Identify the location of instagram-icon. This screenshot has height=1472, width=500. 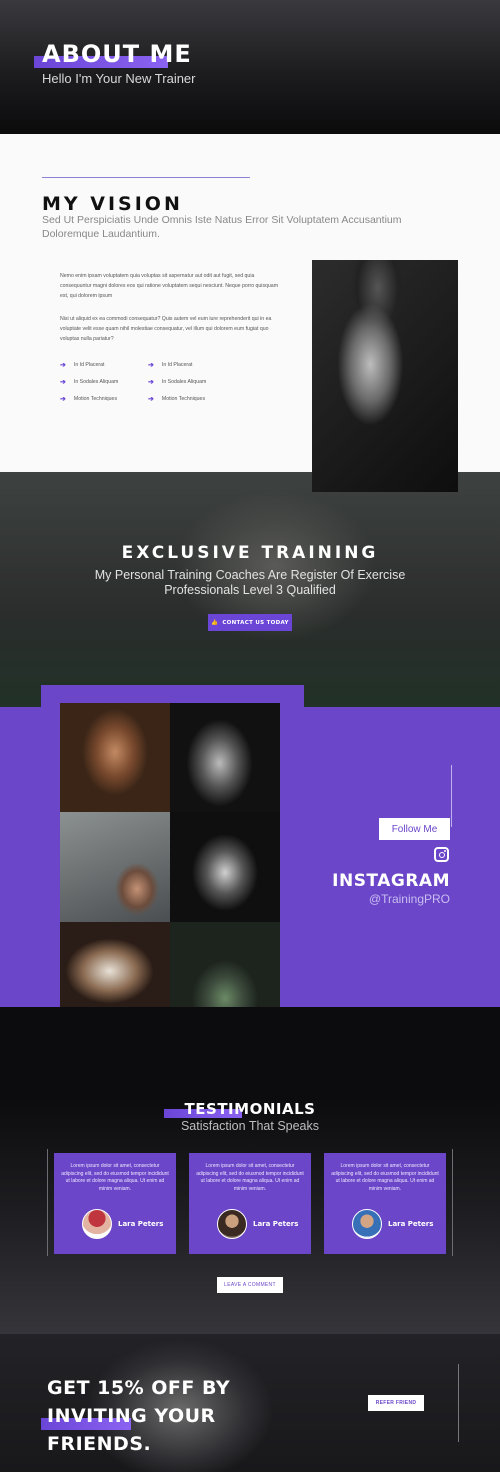
(441, 854).